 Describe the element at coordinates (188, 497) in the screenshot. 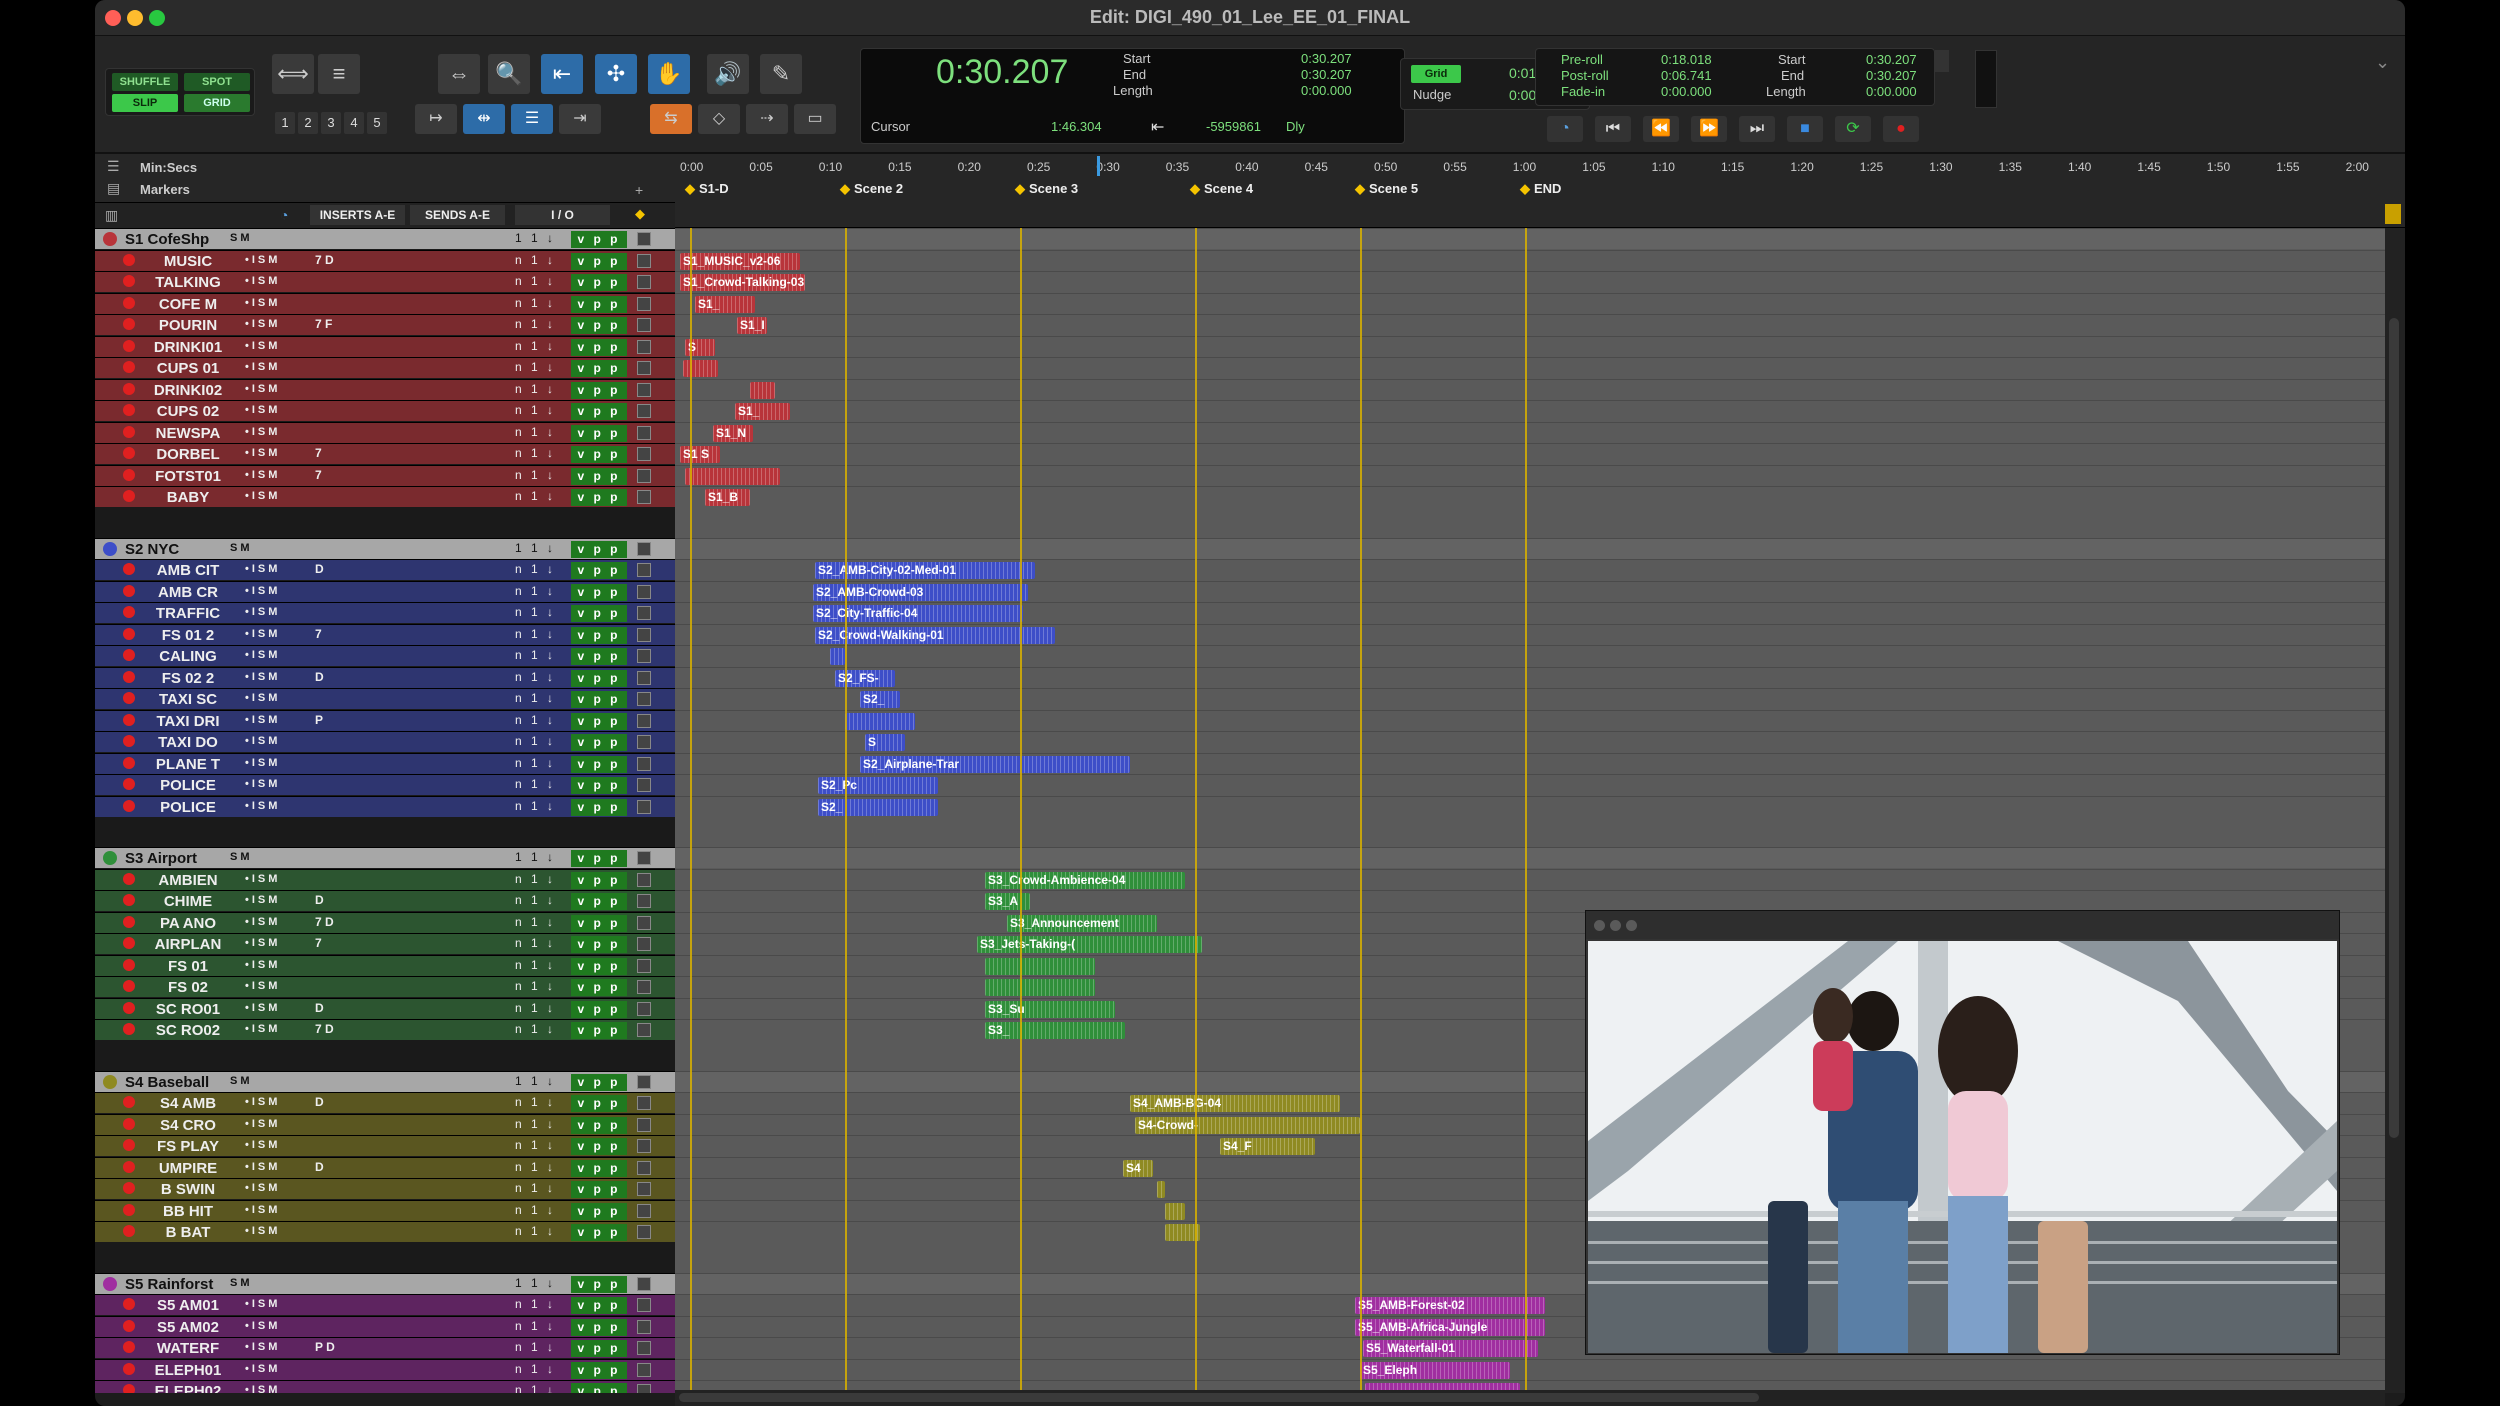

I see `track-name: BABY` at that location.